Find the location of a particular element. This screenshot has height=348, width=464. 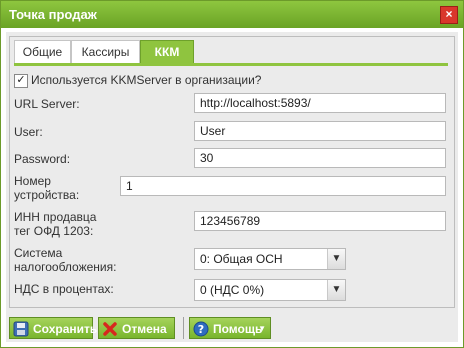

inn-input: 123456789 is located at coordinates (320, 221).